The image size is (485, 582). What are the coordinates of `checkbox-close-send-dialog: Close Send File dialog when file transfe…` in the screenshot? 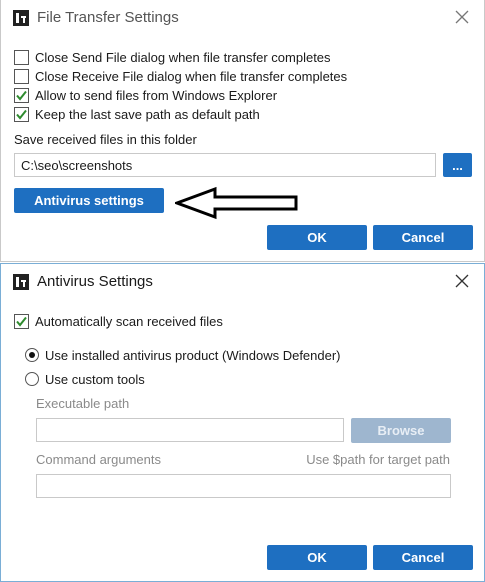 It's located at (172, 57).